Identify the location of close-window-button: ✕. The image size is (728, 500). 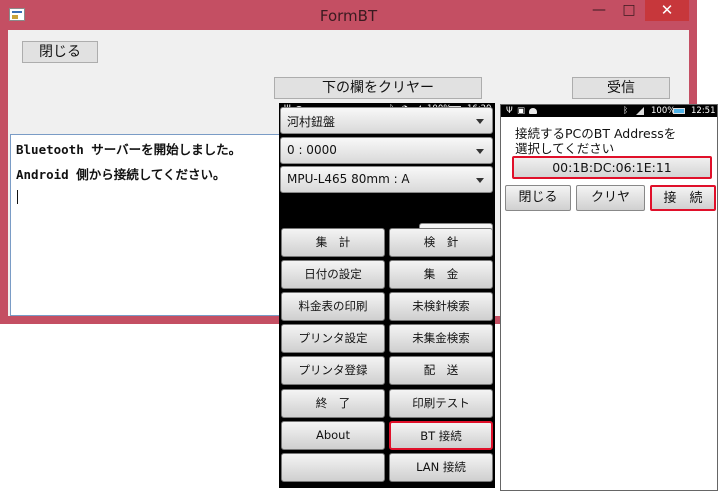
(667, 10).